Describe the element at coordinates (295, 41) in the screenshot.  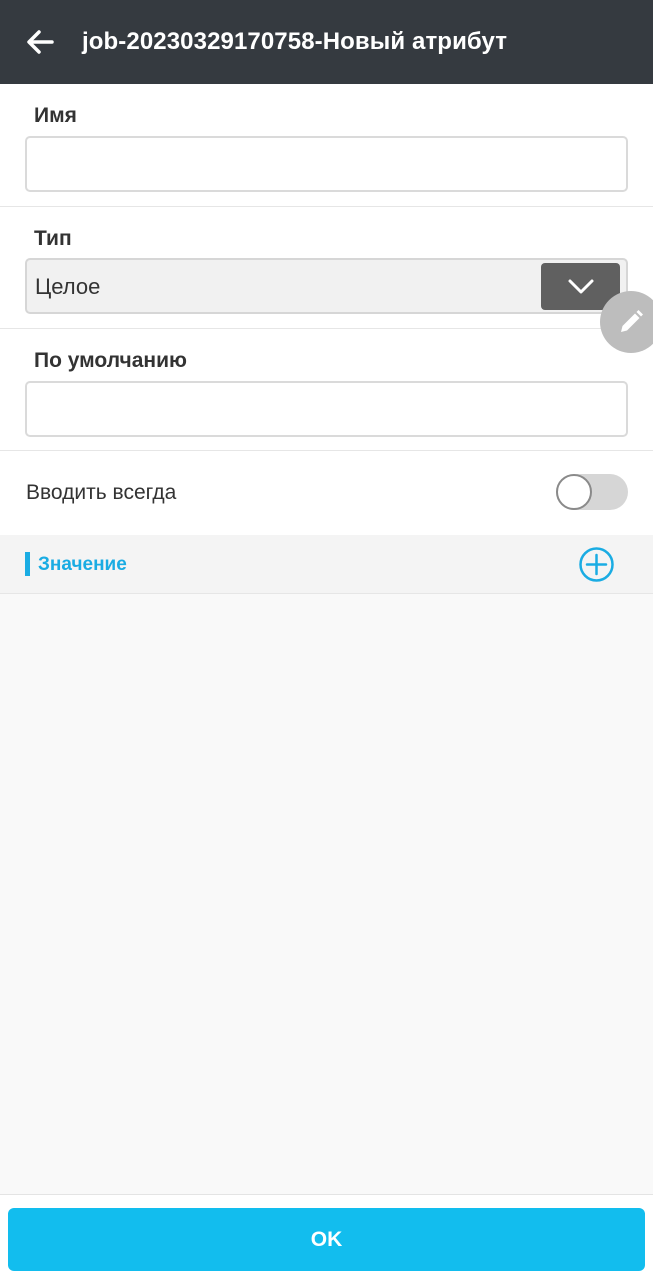
I see `page-title: job-20230329170758-Новый атрибут` at that location.